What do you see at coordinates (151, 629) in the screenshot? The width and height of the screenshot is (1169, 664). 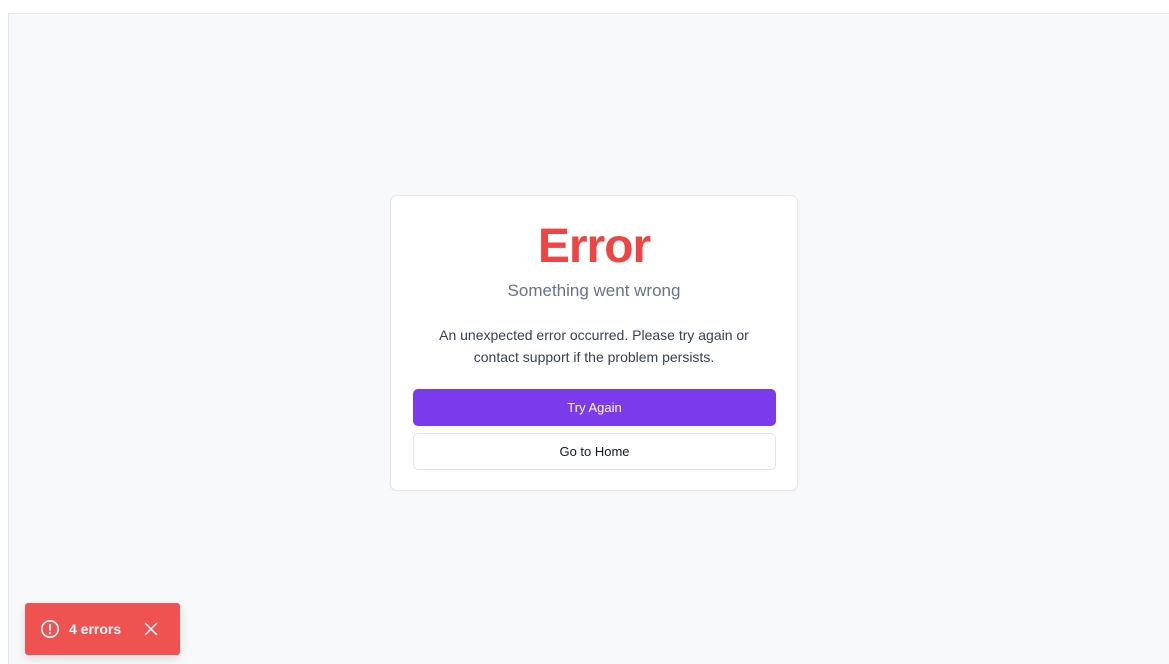 I see `close-icon` at bounding box center [151, 629].